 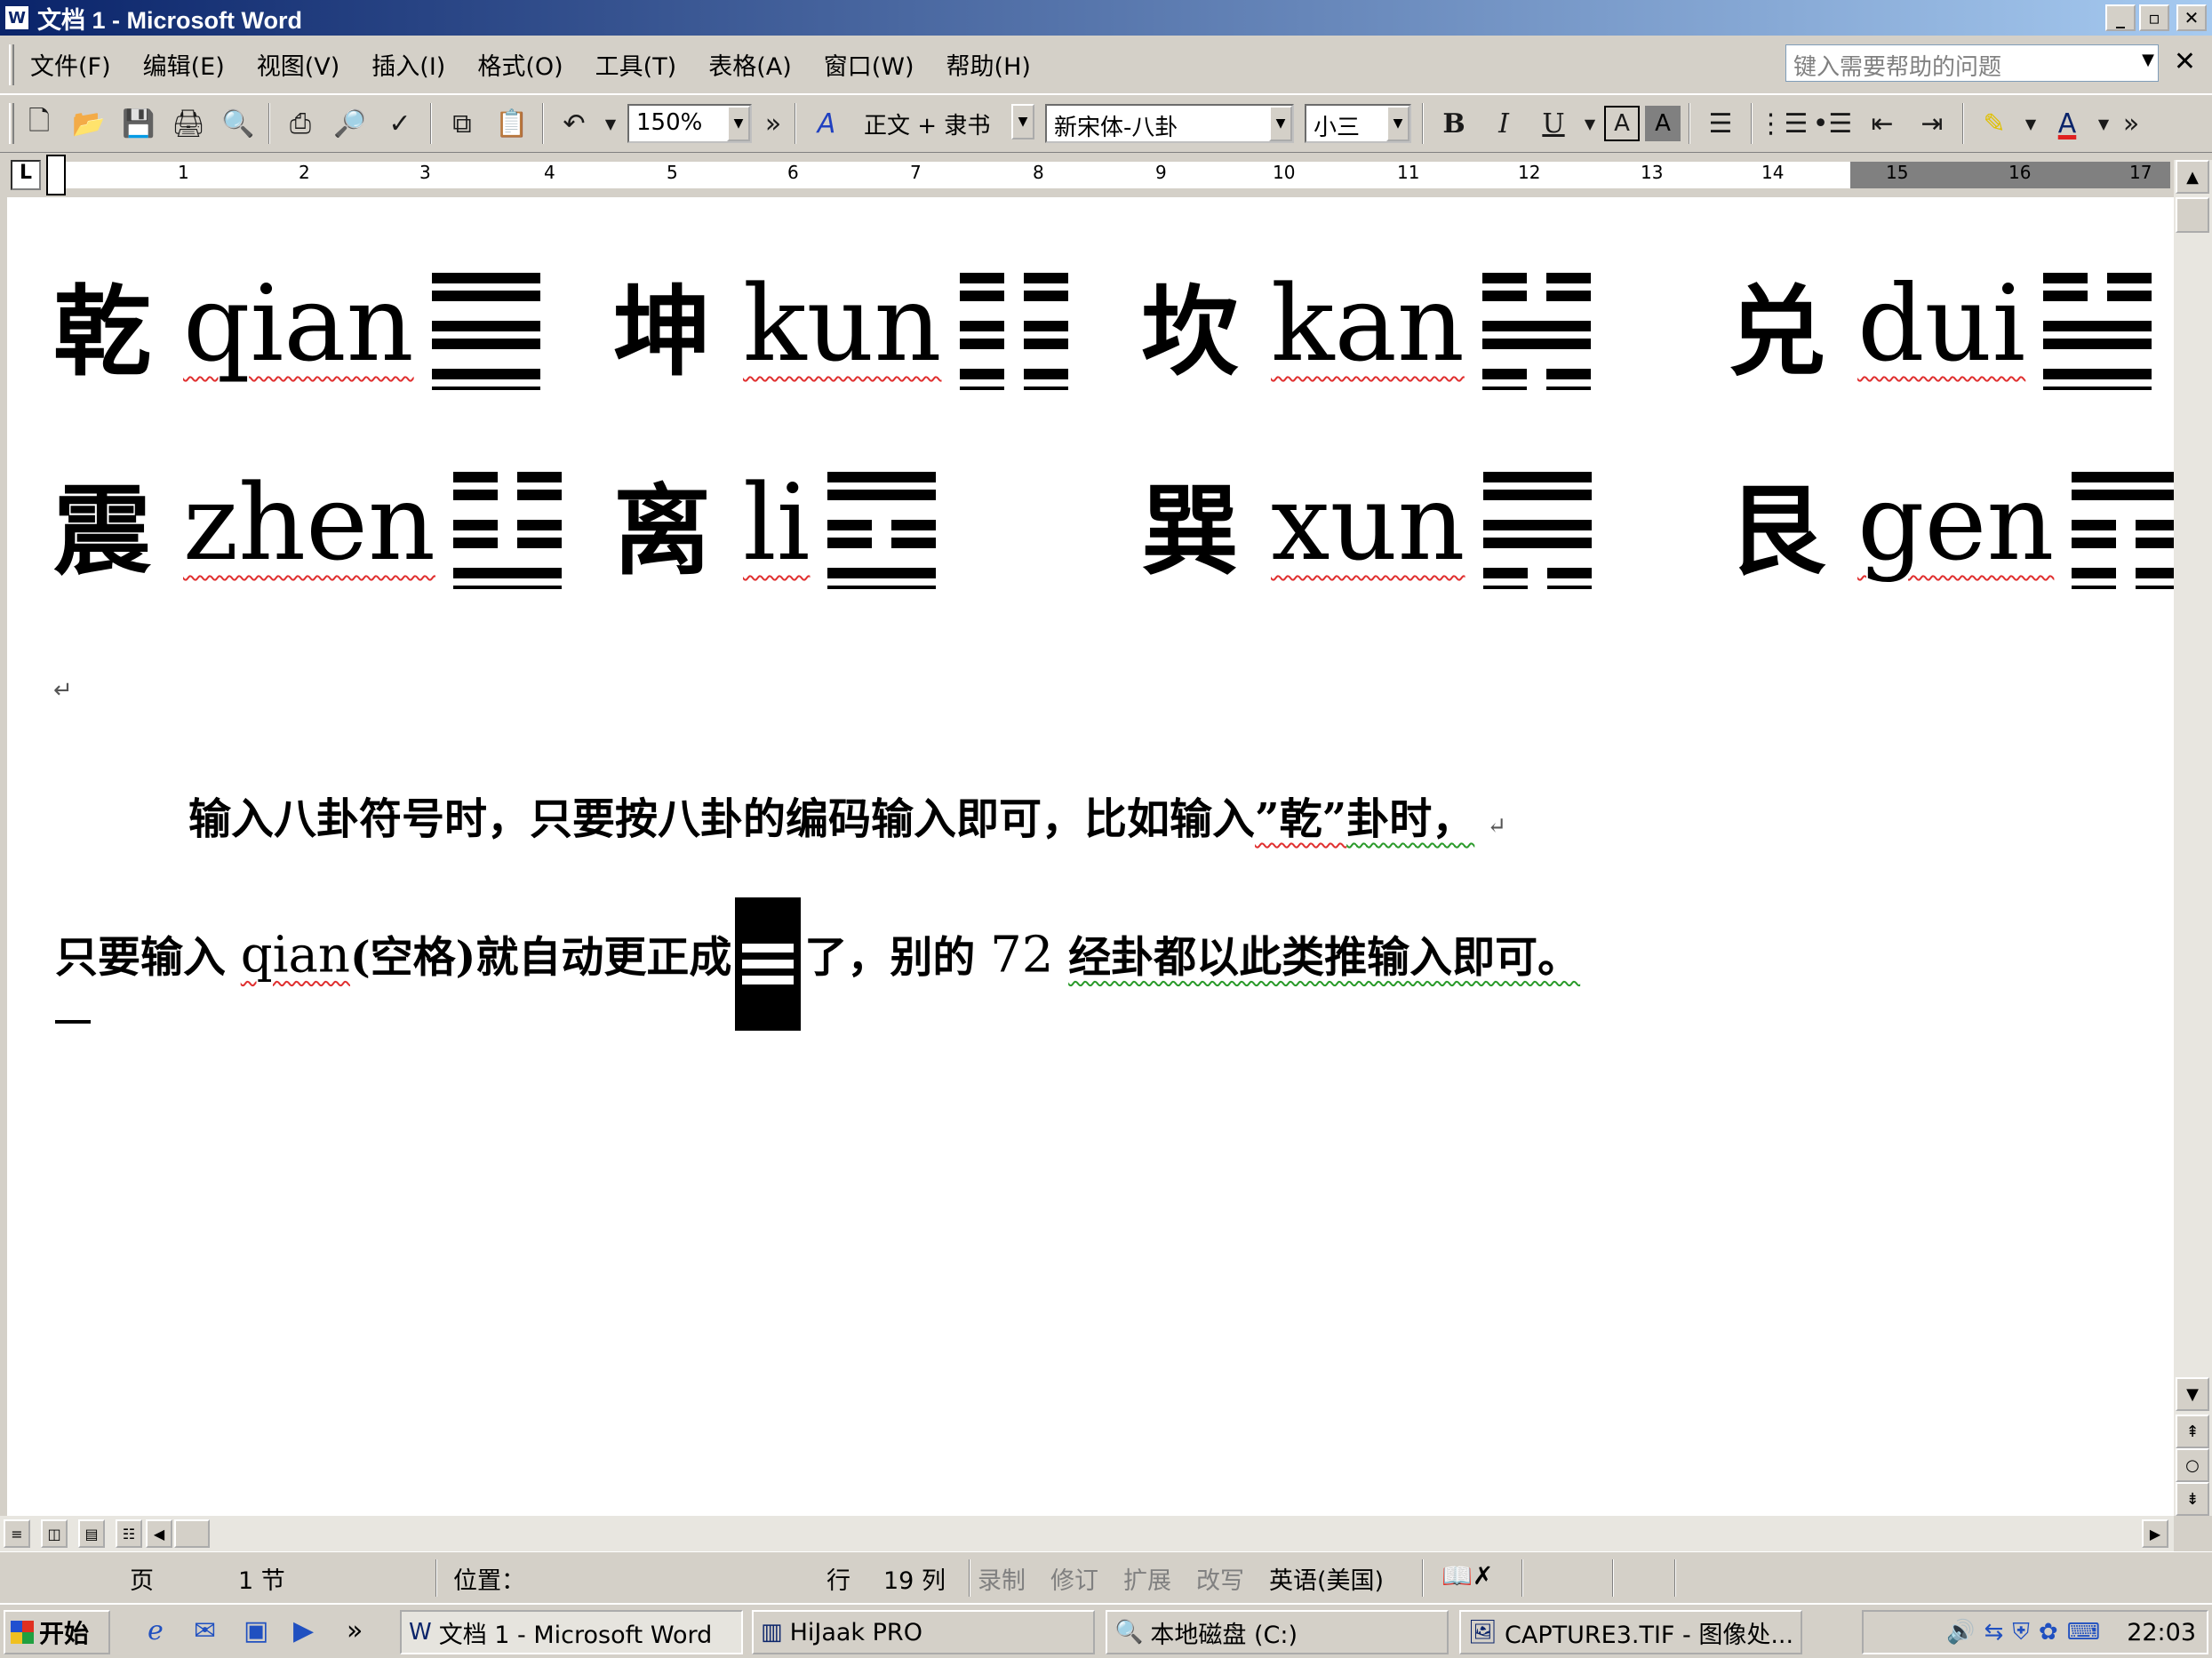 I want to click on increase-indent-icon: ⇥, so click(x=1932, y=123).